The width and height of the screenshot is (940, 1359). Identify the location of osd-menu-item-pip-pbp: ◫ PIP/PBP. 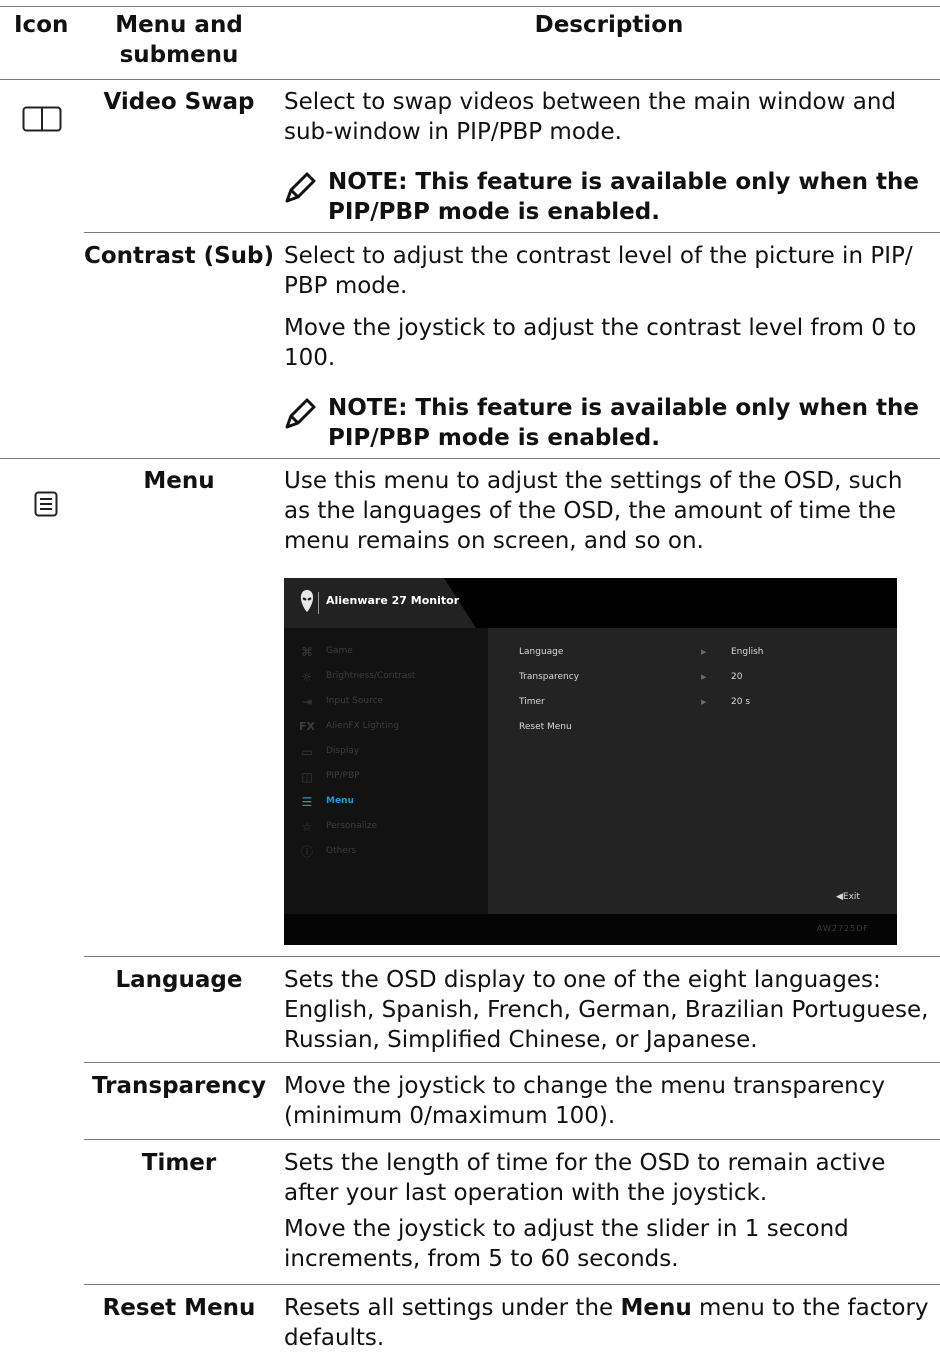
(390, 778).